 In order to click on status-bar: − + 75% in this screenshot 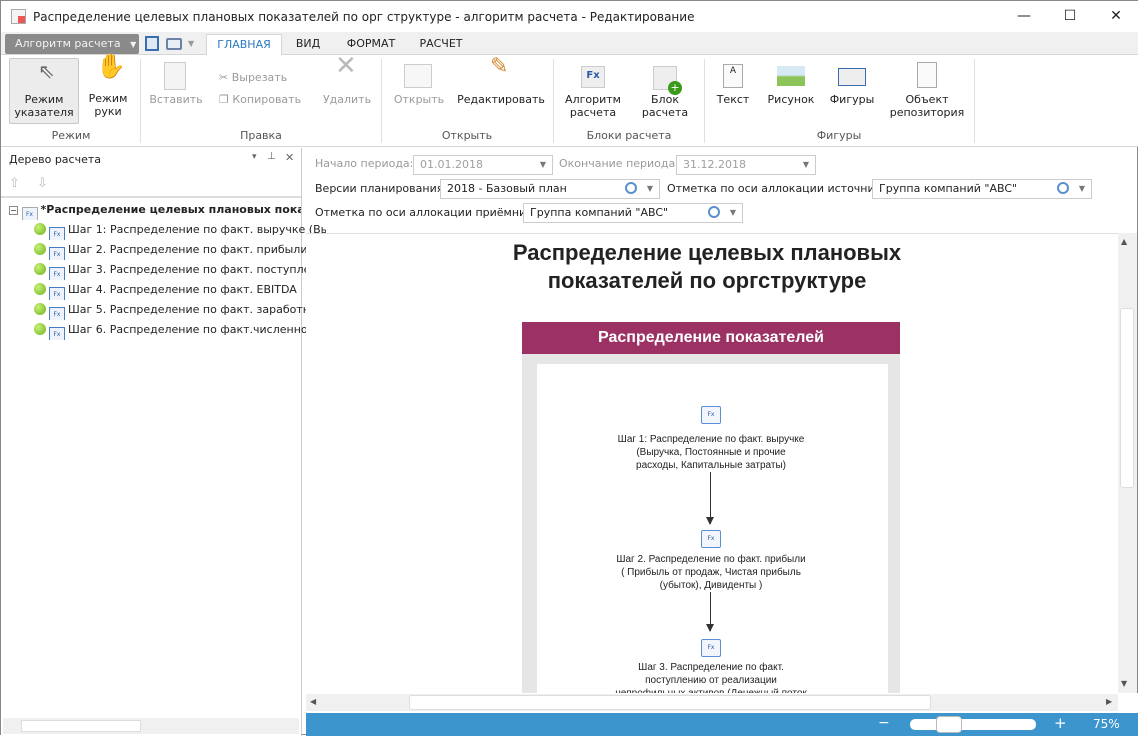, I will do `click(722, 724)`.